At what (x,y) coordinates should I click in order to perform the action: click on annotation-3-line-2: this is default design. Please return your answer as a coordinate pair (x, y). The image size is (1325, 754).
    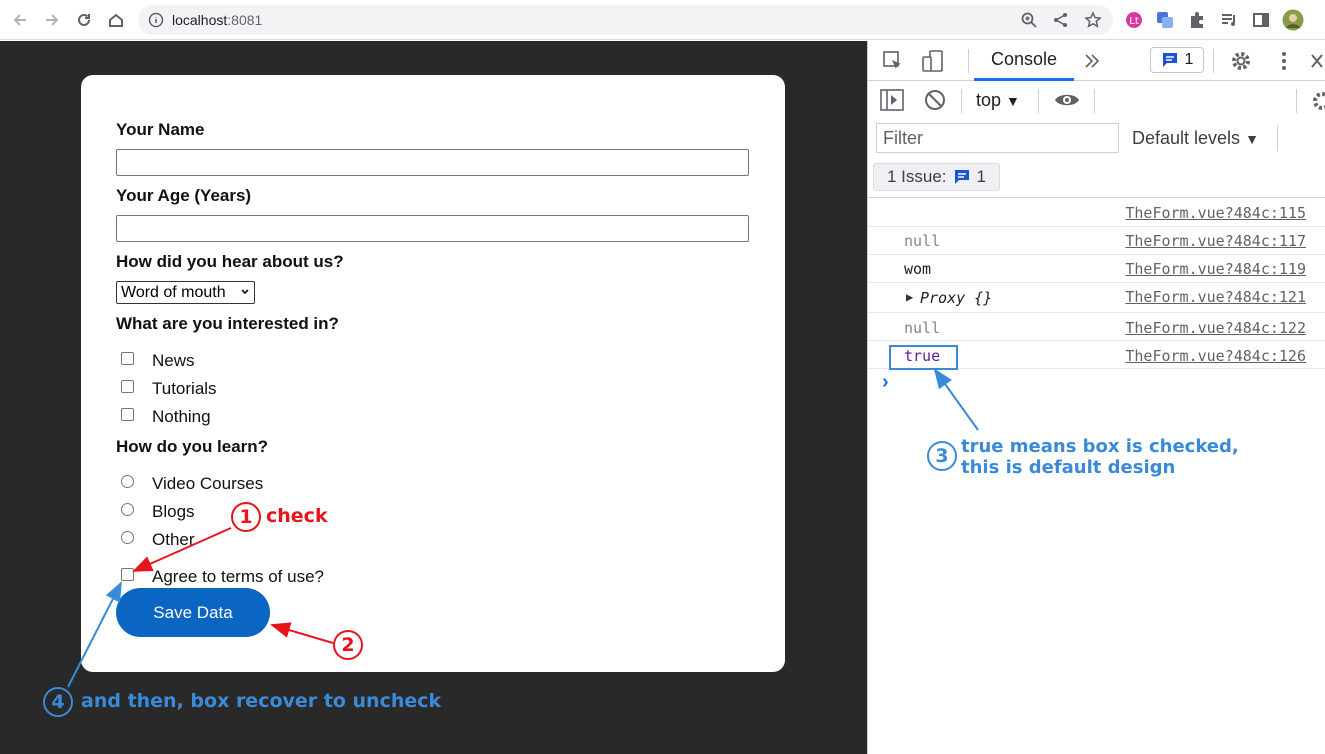
    Looking at the image, I should click on (1068, 467).